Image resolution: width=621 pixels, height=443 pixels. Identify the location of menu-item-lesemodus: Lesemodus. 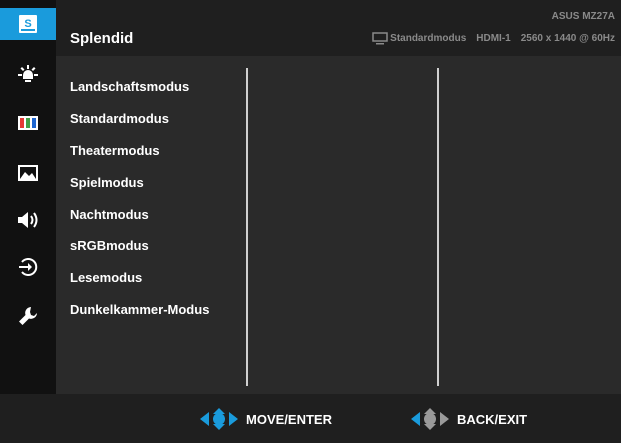
(106, 278).